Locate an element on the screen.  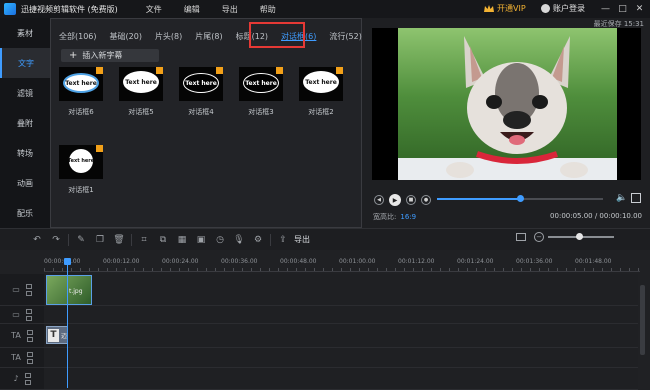
fullscreen-icon is located at coordinates (636, 198).